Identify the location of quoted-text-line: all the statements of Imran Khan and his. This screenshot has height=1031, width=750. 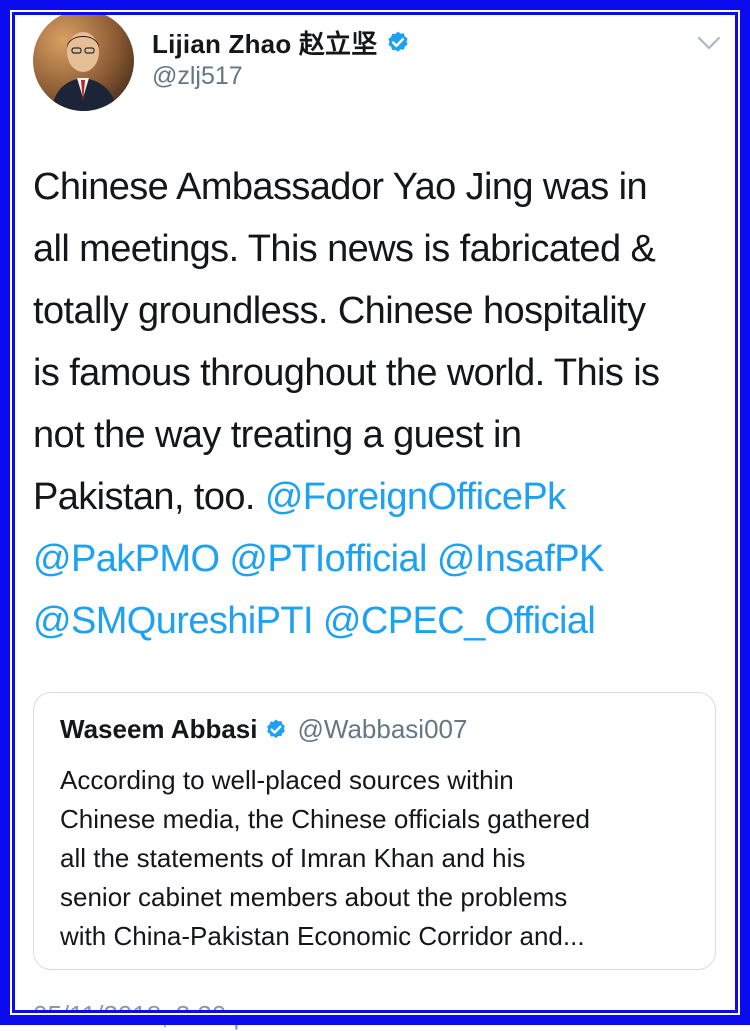
(293, 858).